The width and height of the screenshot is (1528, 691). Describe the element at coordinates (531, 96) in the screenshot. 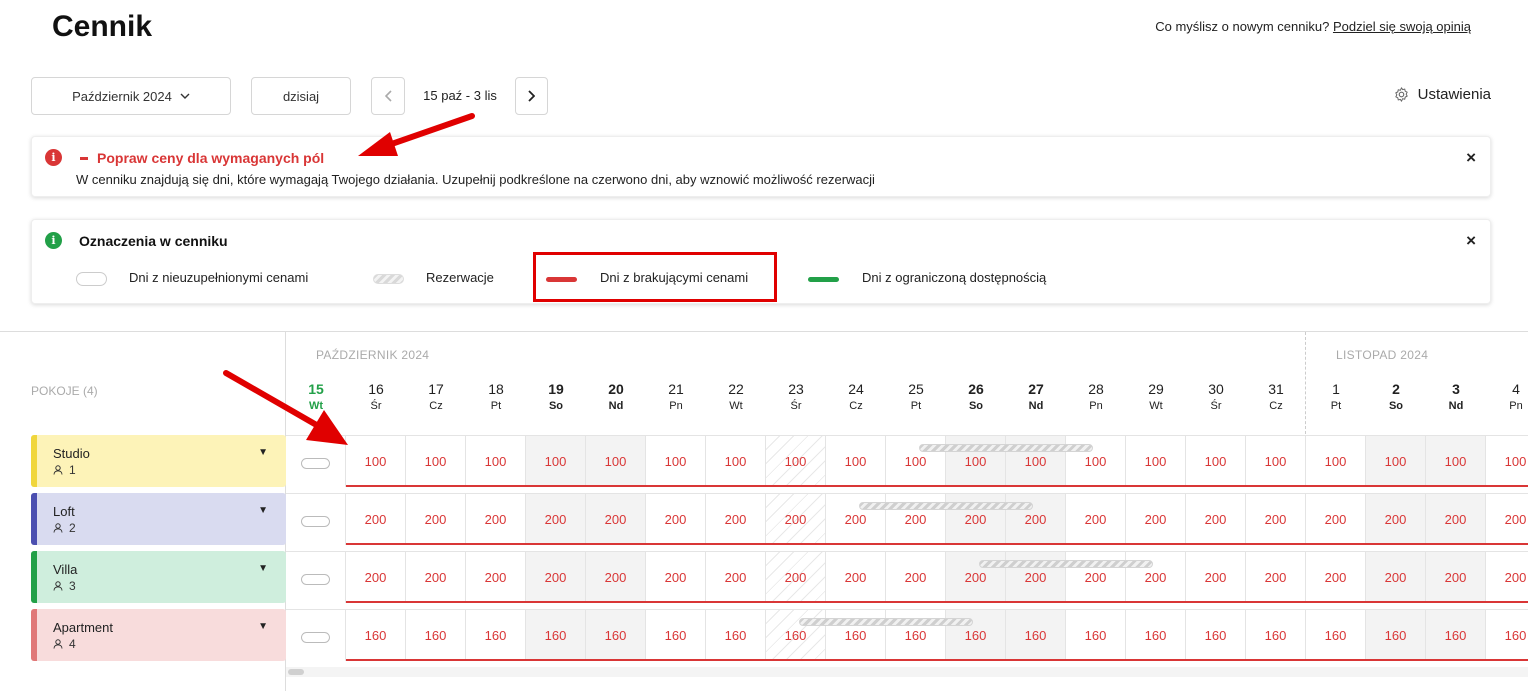

I see `next-range-button` at that location.